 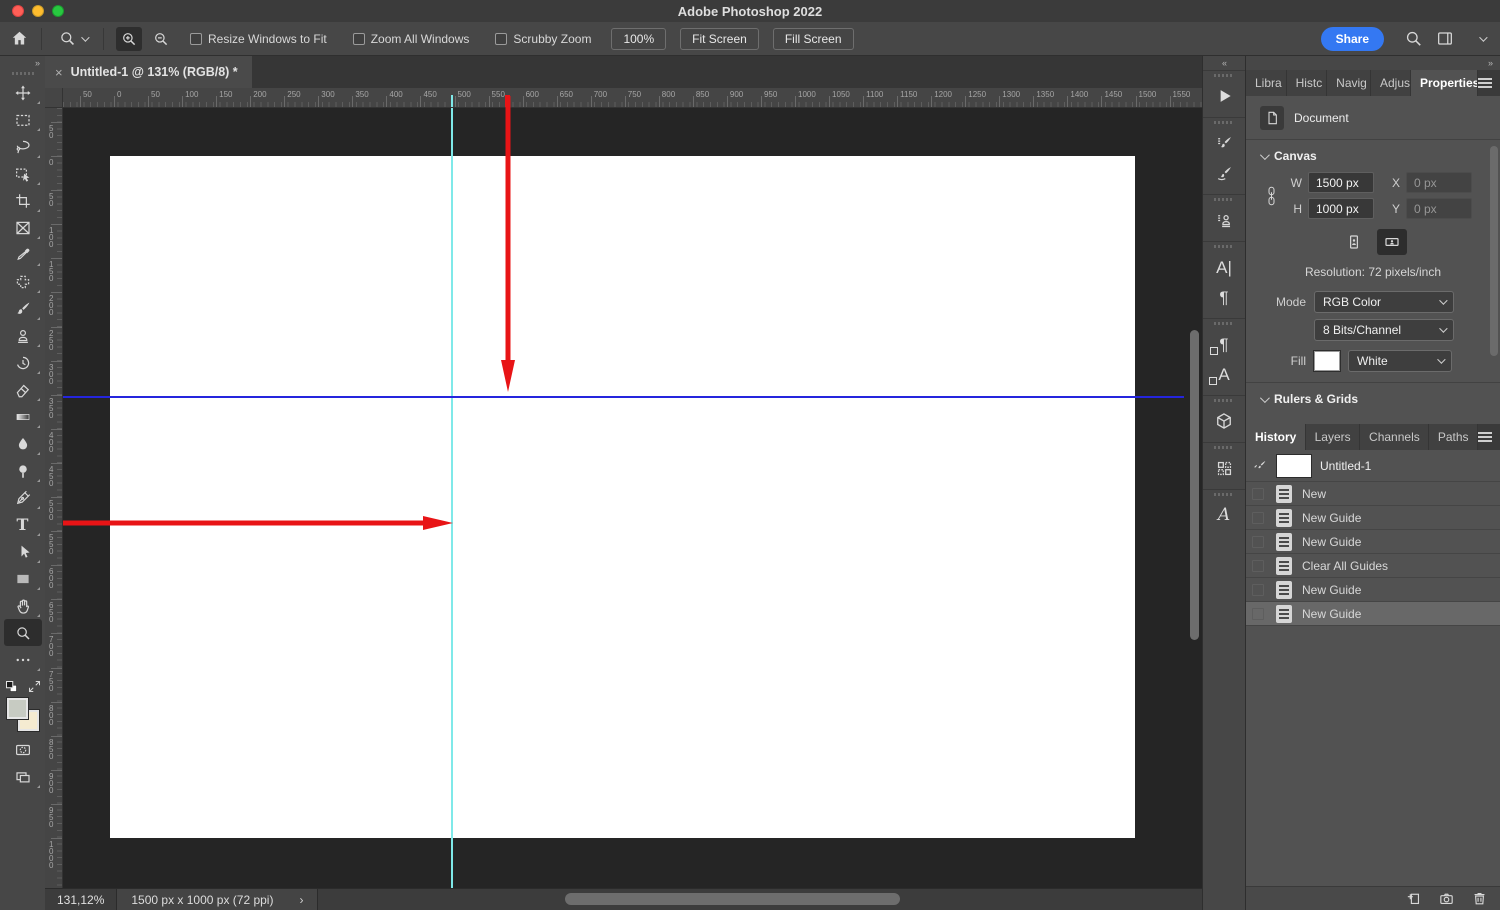 What do you see at coordinates (1224, 421) in the screenshot?
I see `3d-panel-button` at bounding box center [1224, 421].